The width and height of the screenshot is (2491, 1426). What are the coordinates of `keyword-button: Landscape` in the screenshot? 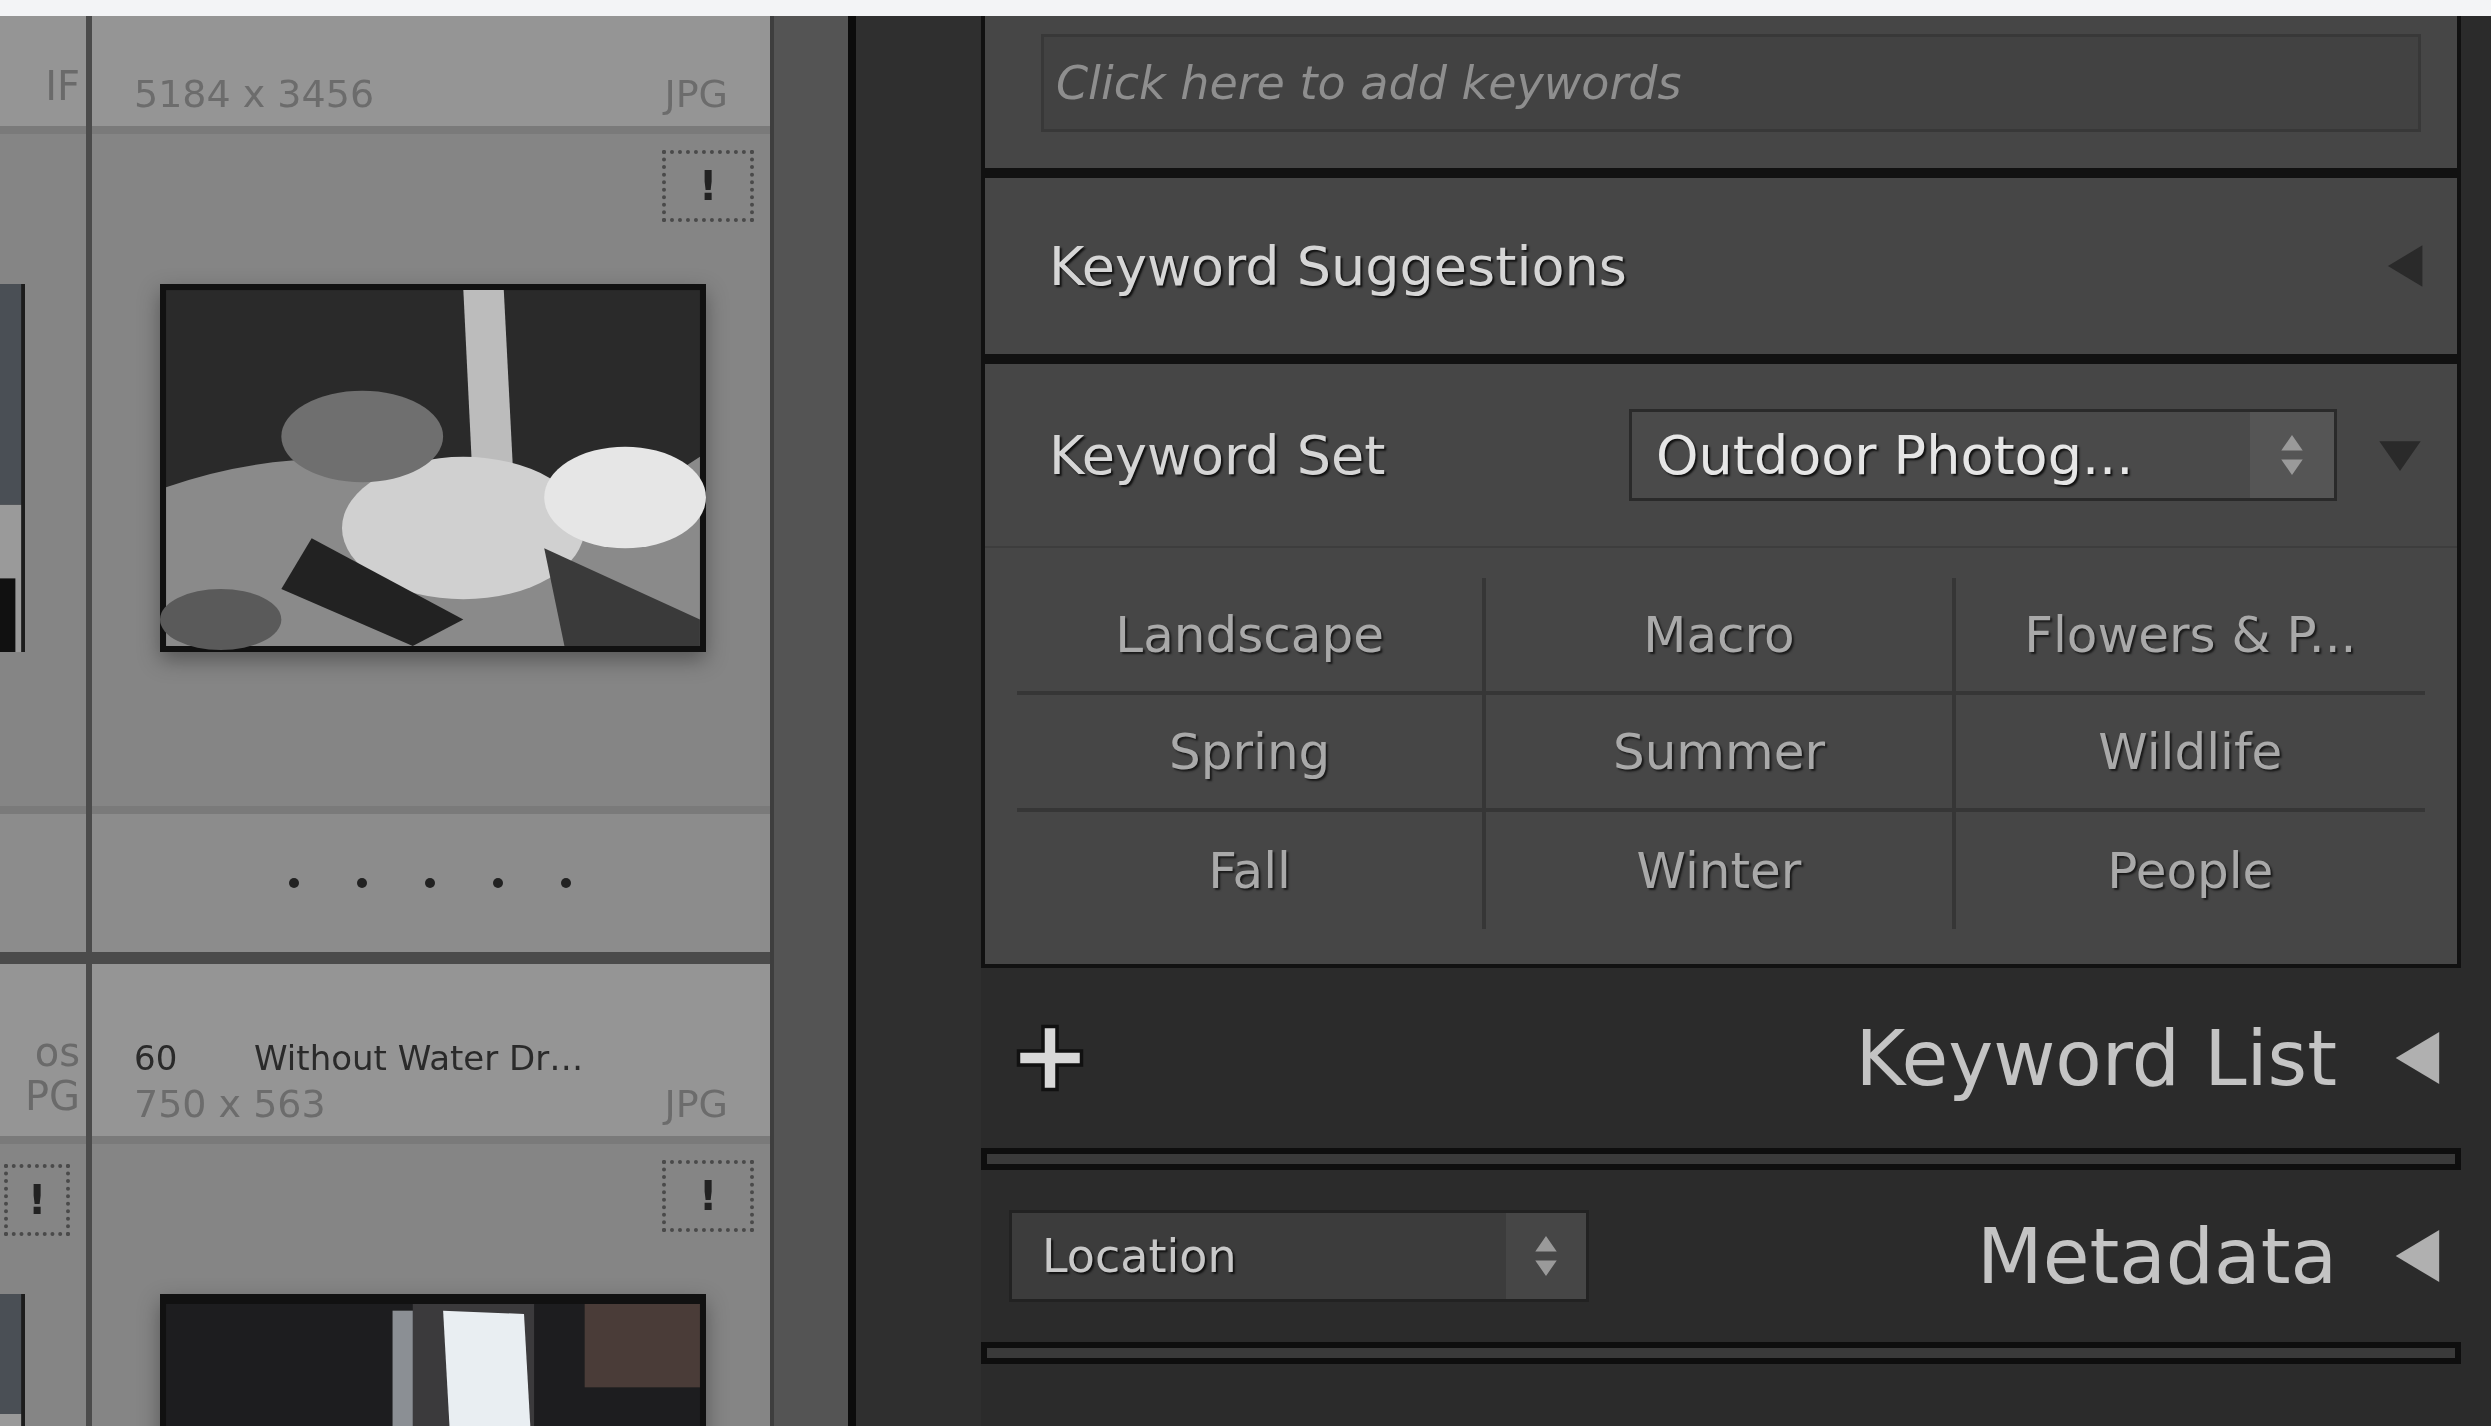 It's located at (1252, 636).